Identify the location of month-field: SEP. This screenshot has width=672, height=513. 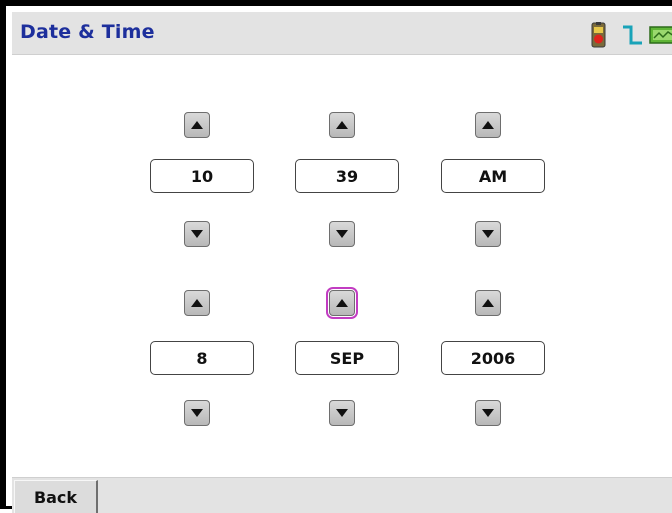
(347, 358).